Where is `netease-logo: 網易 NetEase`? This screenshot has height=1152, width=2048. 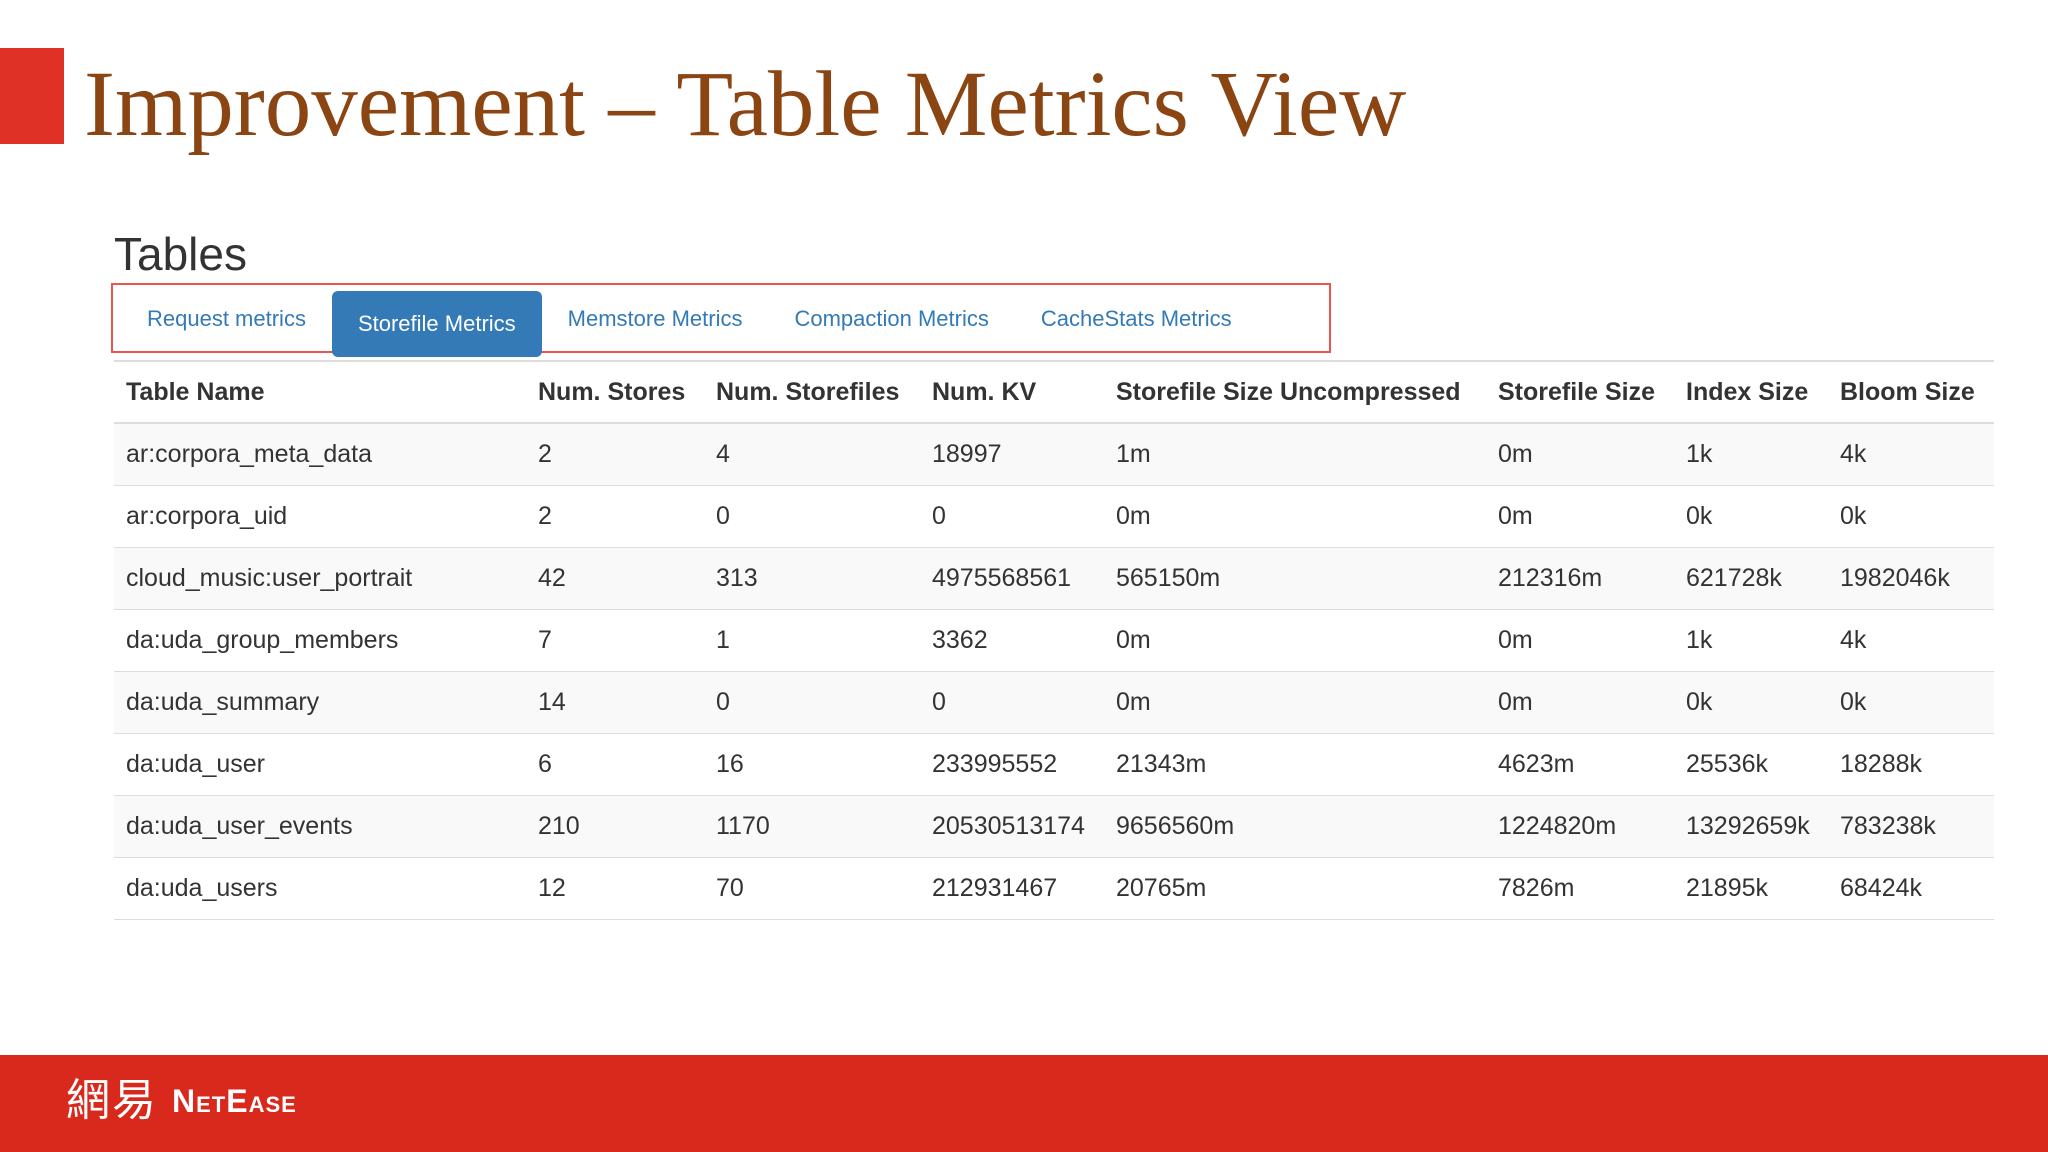
netease-logo: 網易 NetEase is located at coordinates (181, 1101).